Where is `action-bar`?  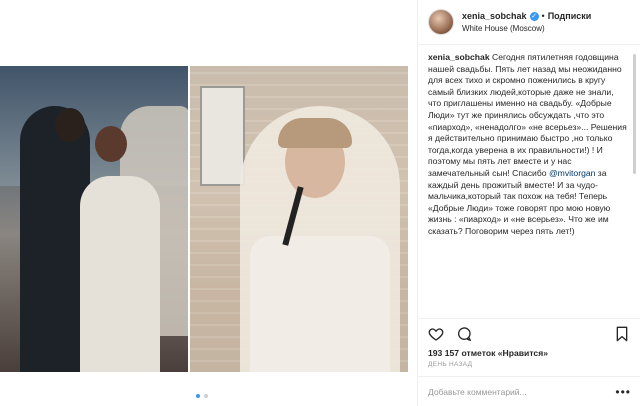
action-bar is located at coordinates (529, 333).